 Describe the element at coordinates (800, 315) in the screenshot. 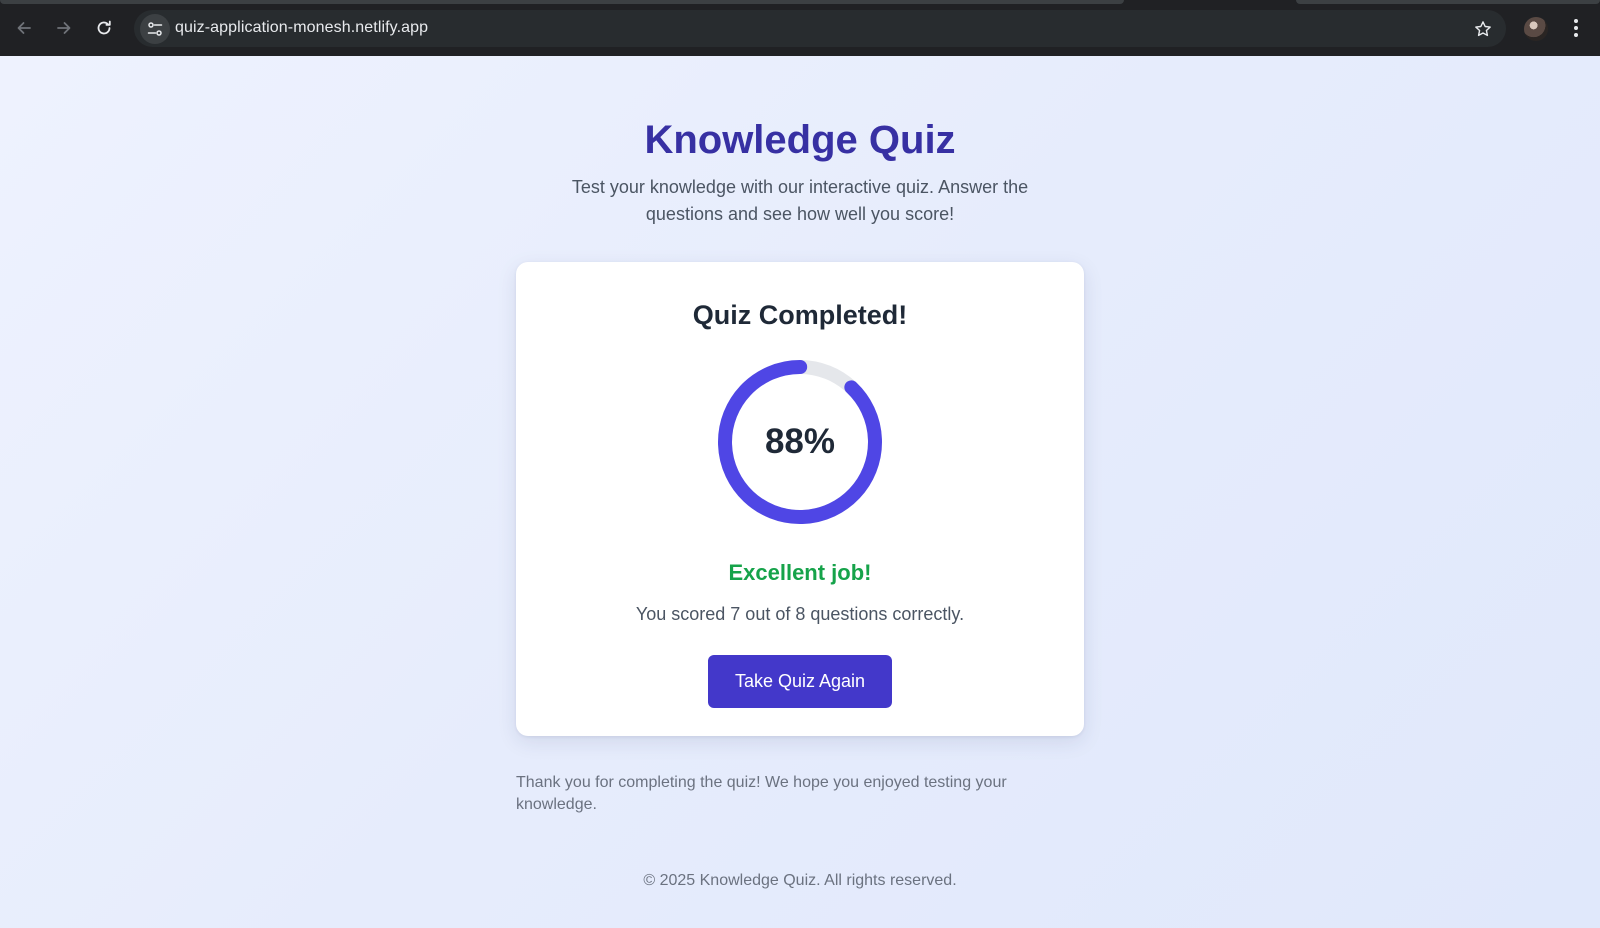

I see `result-heading: Quiz Completed!` at that location.